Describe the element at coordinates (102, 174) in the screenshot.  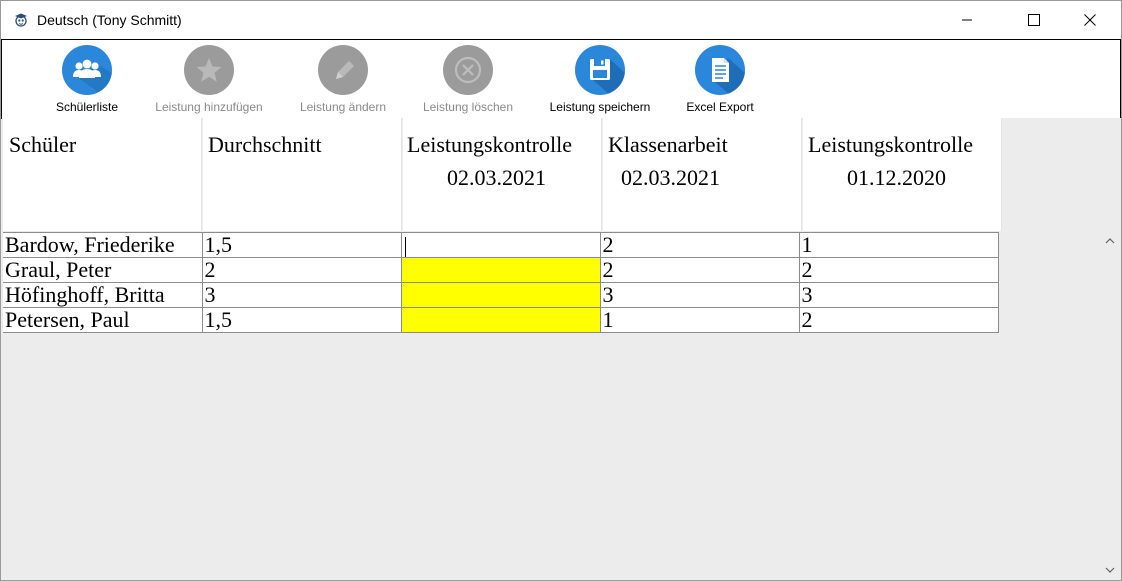
I see `column-header-schueler: Schüler` at that location.